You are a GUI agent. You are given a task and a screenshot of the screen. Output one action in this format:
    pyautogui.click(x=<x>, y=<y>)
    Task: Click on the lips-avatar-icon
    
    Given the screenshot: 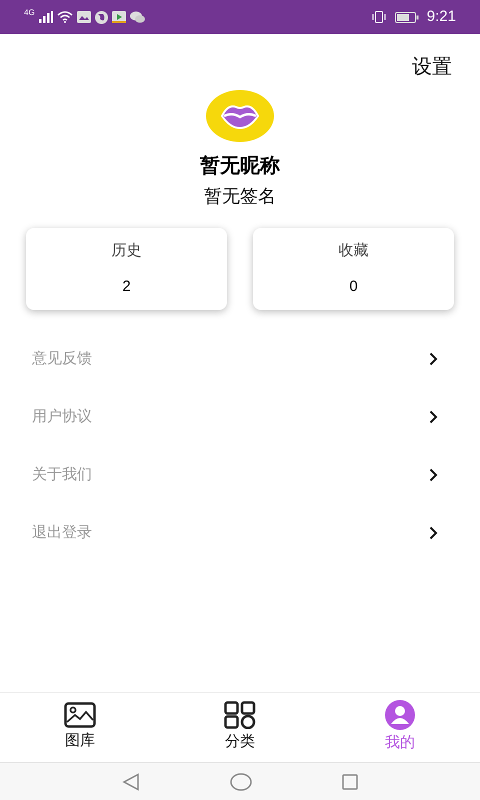 What is the action you would take?
    pyautogui.click(x=240, y=116)
    